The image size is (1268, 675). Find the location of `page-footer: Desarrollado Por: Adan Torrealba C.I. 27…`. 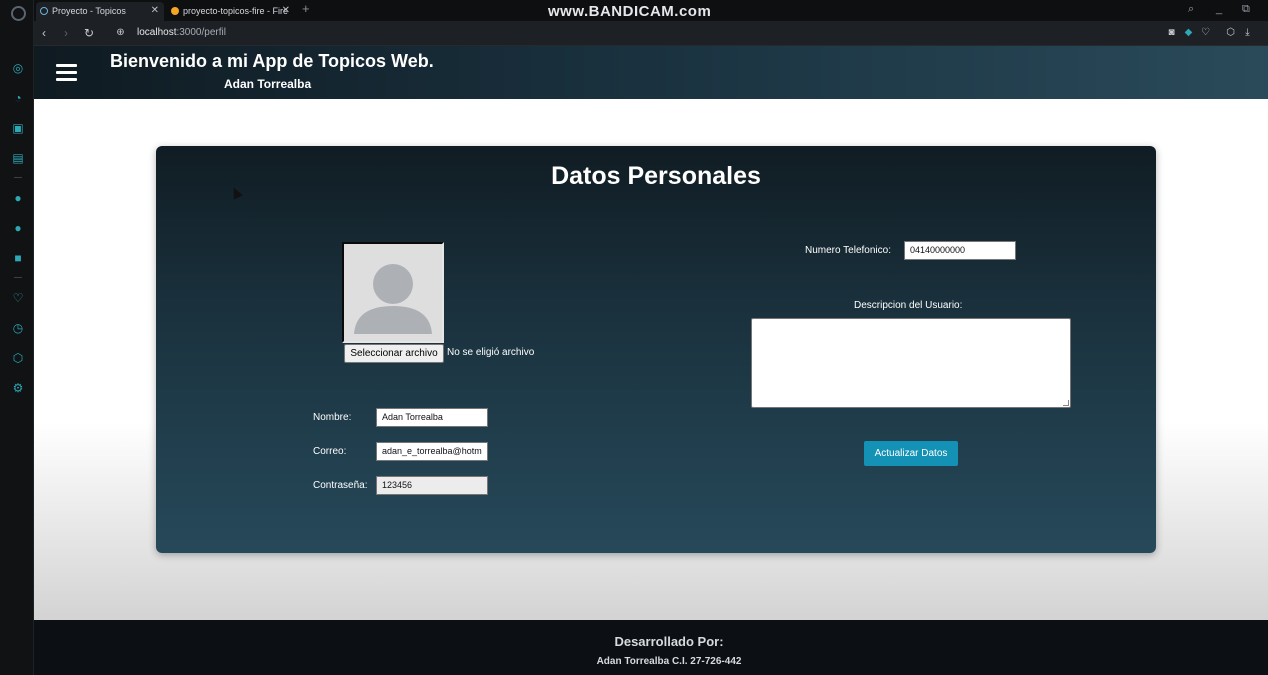

page-footer: Desarrollado Por: Adan Torrealba C.I. 27… is located at coordinates (651, 647).